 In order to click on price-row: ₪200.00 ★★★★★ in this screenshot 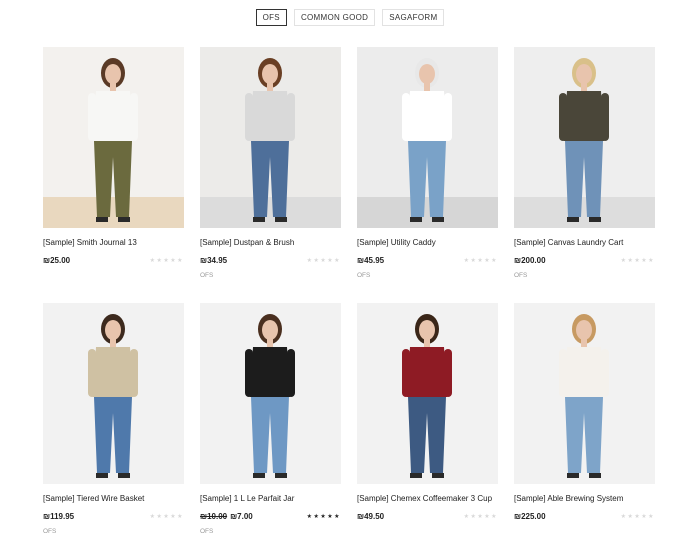, I will do `click(584, 260)`.